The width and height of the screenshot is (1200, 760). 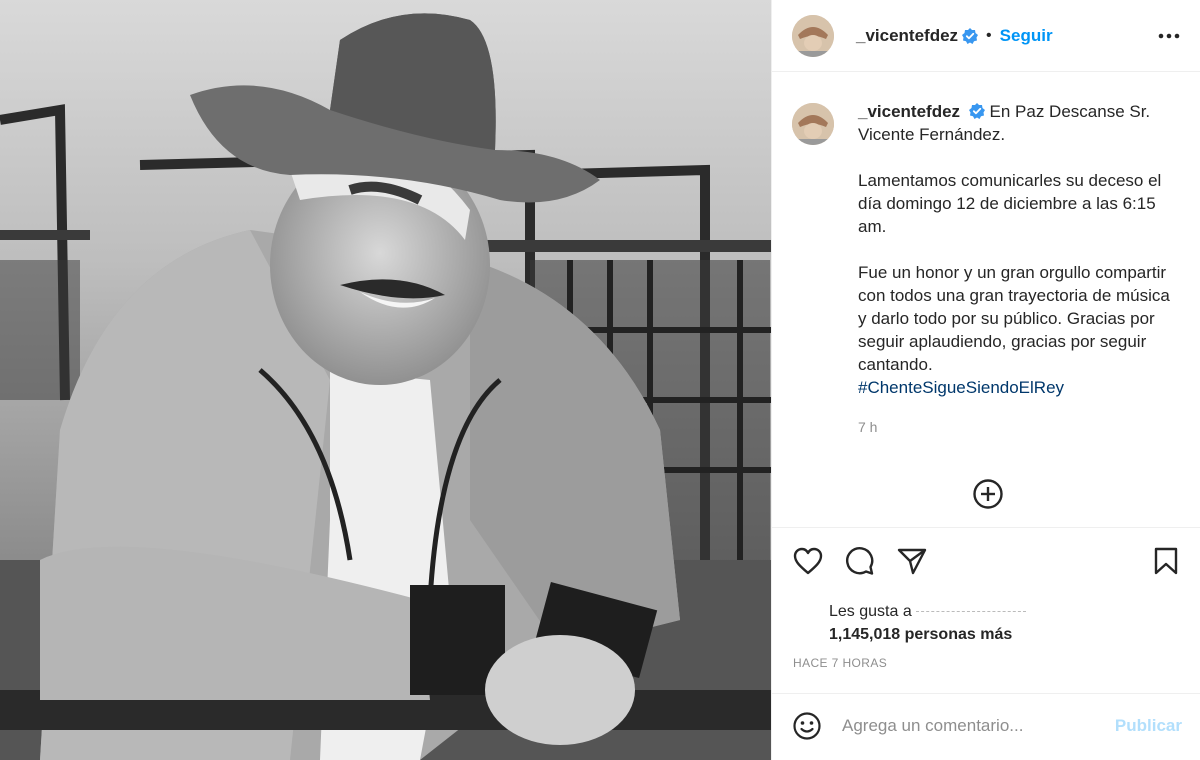 I want to click on follow-button: Seguir, so click(x=1026, y=36).